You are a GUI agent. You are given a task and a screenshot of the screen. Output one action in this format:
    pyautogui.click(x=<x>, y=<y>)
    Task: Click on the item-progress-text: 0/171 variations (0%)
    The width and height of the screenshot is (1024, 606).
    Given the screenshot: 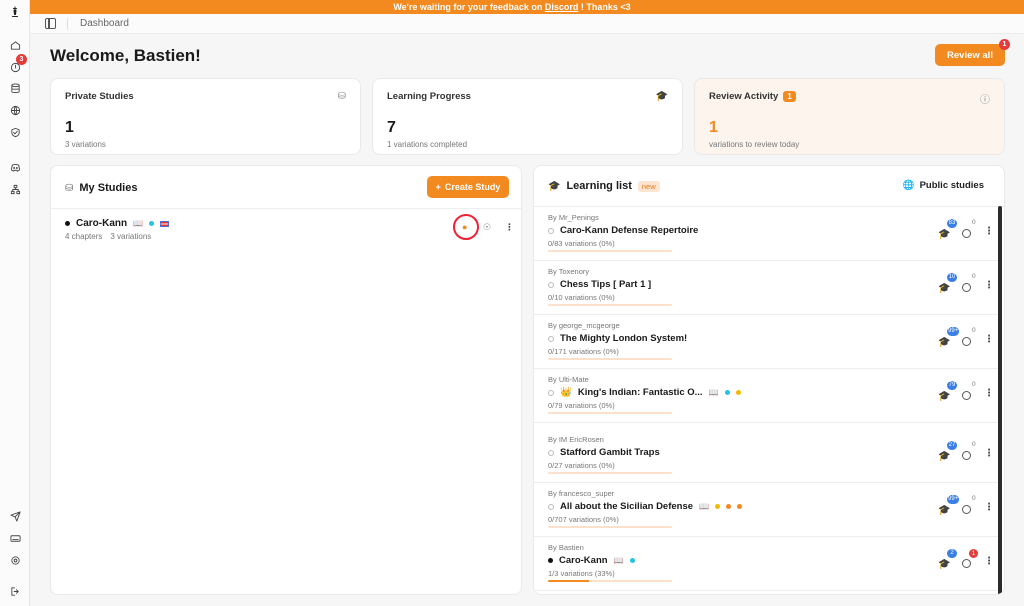 What is the action you would take?
    pyautogui.click(x=583, y=351)
    